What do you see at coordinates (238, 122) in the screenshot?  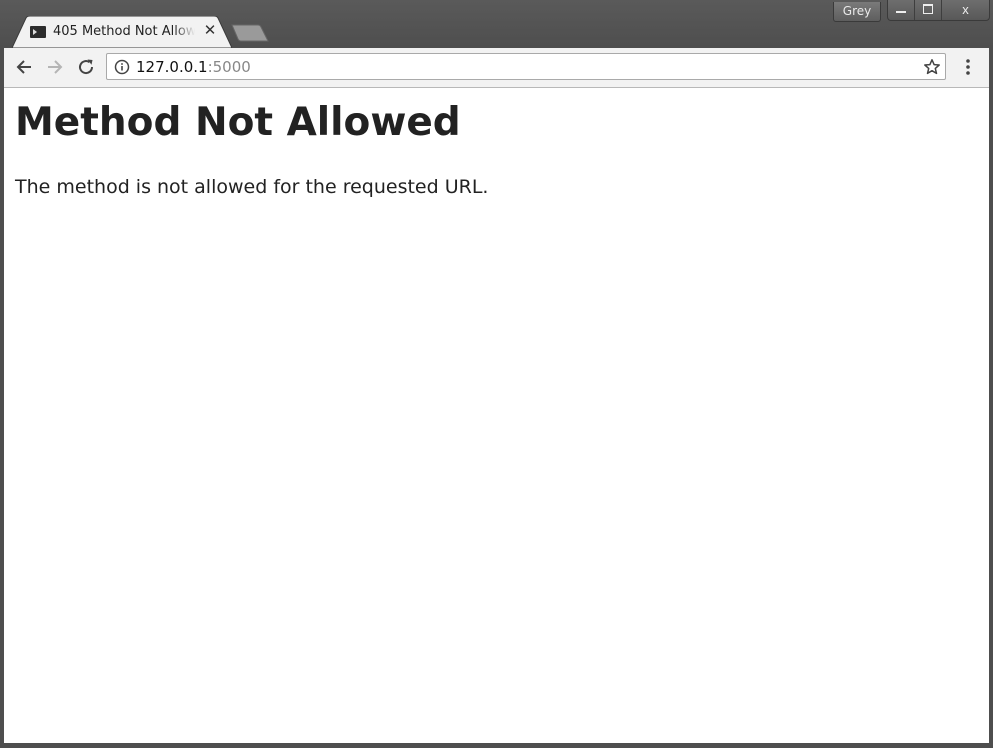 I see `page-heading: Method Not Allowed` at bounding box center [238, 122].